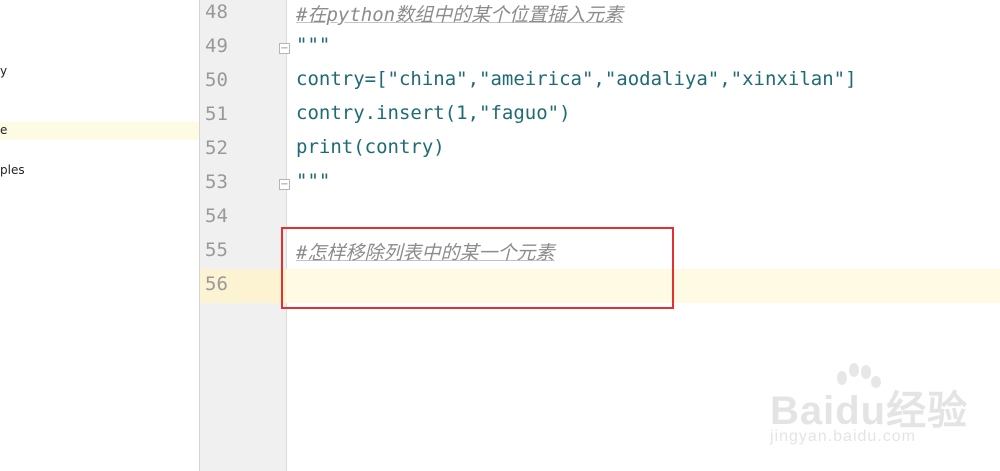 Image resolution: width=1000 pixels, height=471 pixels. What do you see at coordinates (3, 71) in the screenshot?
I see `sidebar-item-1: y` at bounding box center [3, 71].